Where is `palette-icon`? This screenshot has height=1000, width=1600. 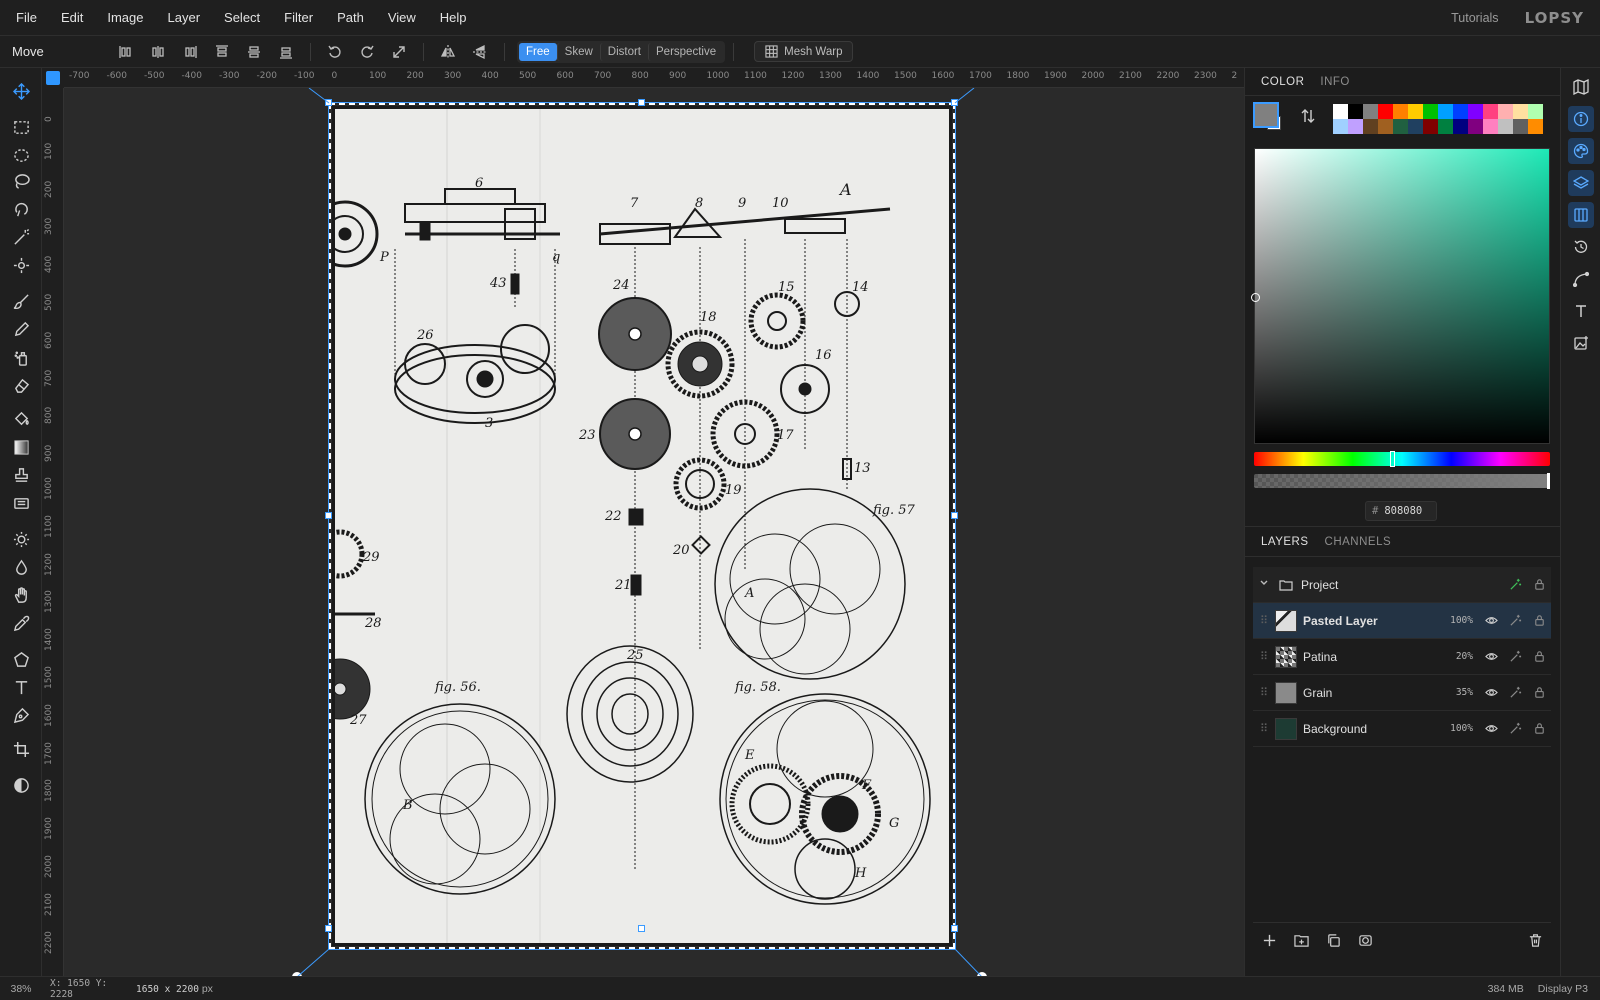
palette-icon is located at coordinates (1581, 151).